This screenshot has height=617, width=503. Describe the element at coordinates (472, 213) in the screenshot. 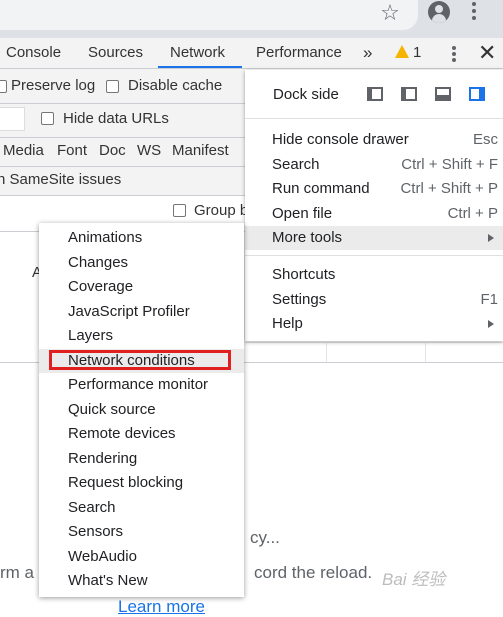

I see `menu-item-shortcut: Ctrl + P` at that location.